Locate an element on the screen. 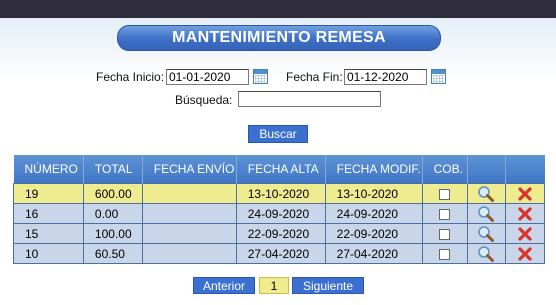 The width and height of the screenshot is (556, 305). pager-next-button: Siguiente is located at coordinates (328, 285).